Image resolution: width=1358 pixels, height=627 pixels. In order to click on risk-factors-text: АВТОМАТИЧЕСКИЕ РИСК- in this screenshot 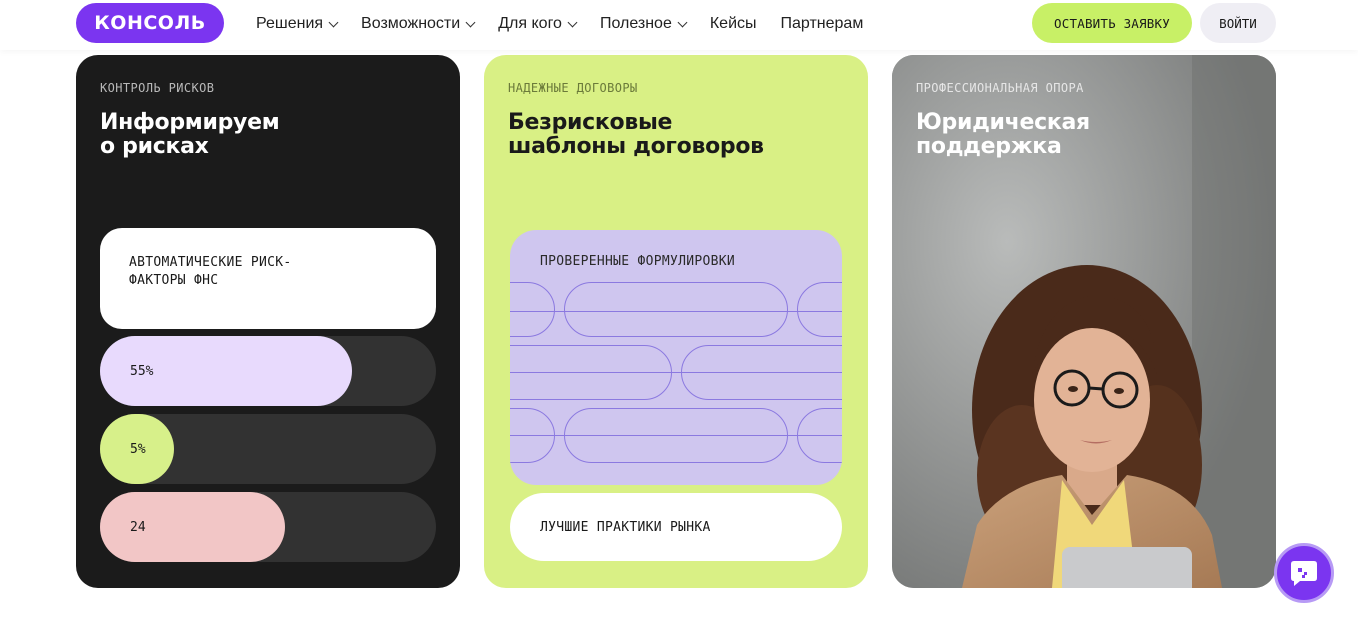, I will do `click(210, 262)`.